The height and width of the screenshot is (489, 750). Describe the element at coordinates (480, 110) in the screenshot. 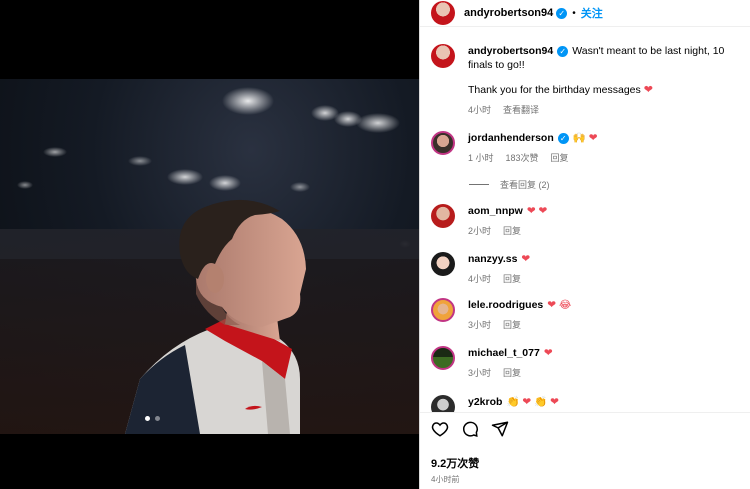

I see `caption-time: 4小时` at that location.